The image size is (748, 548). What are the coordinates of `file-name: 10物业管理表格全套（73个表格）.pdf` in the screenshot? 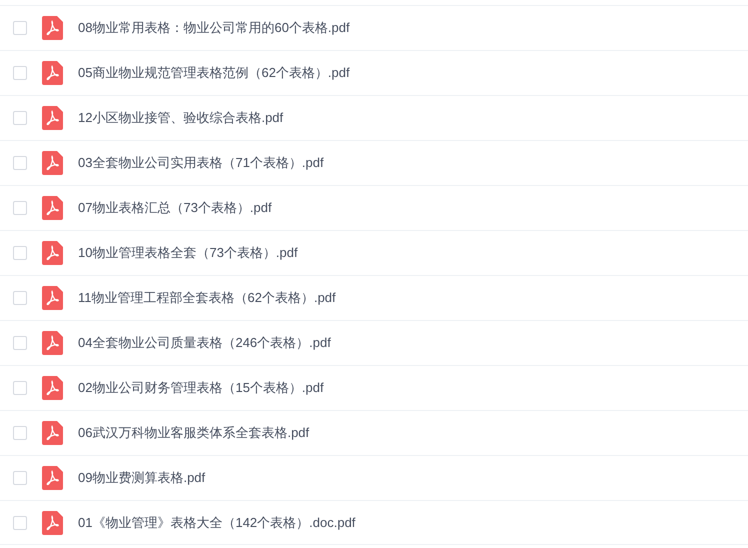 It's located at (188, 253).